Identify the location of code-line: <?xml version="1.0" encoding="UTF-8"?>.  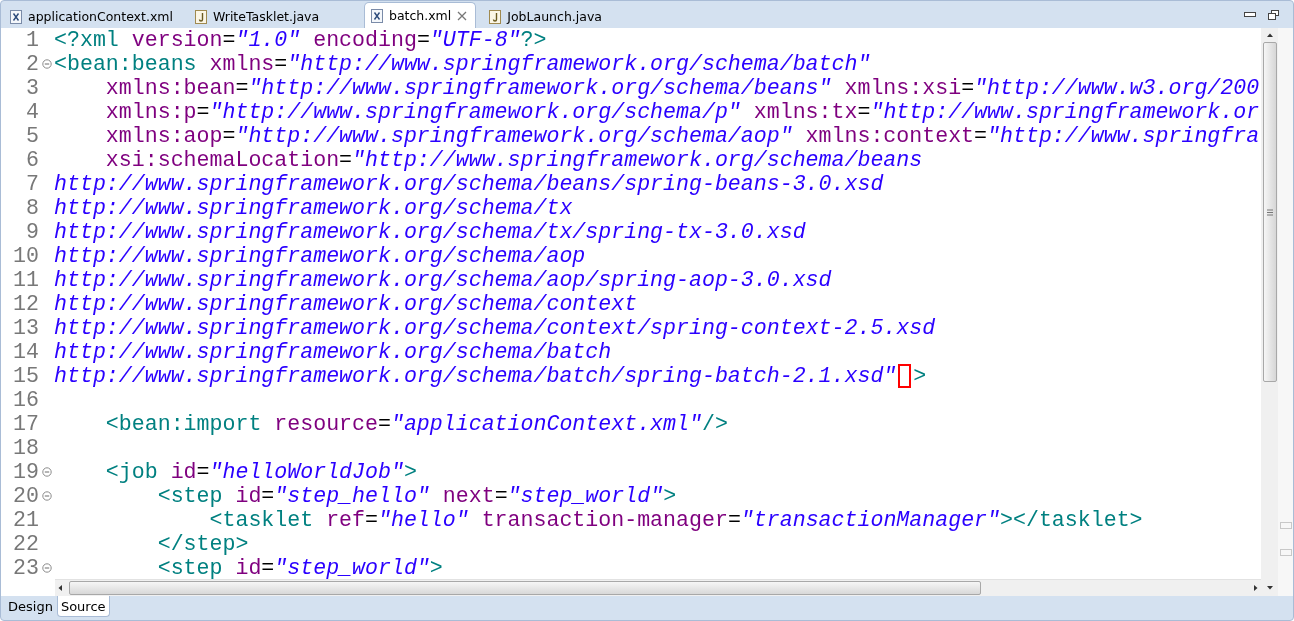
(300, 40).